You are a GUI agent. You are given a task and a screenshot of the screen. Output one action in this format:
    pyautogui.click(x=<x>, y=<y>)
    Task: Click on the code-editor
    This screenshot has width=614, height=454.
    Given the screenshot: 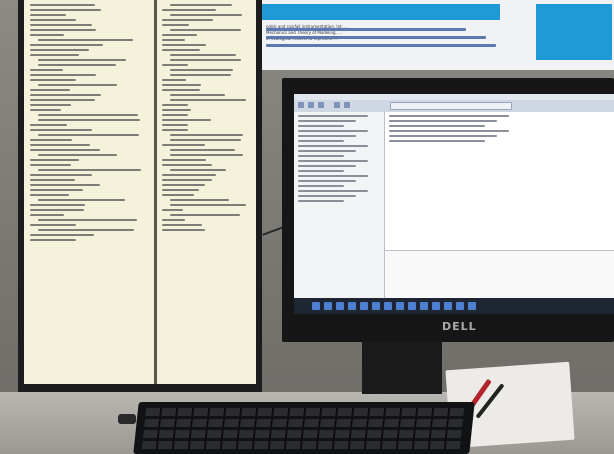 What is the action you would take?
    pyautogui.click(x=499, y=181)
    